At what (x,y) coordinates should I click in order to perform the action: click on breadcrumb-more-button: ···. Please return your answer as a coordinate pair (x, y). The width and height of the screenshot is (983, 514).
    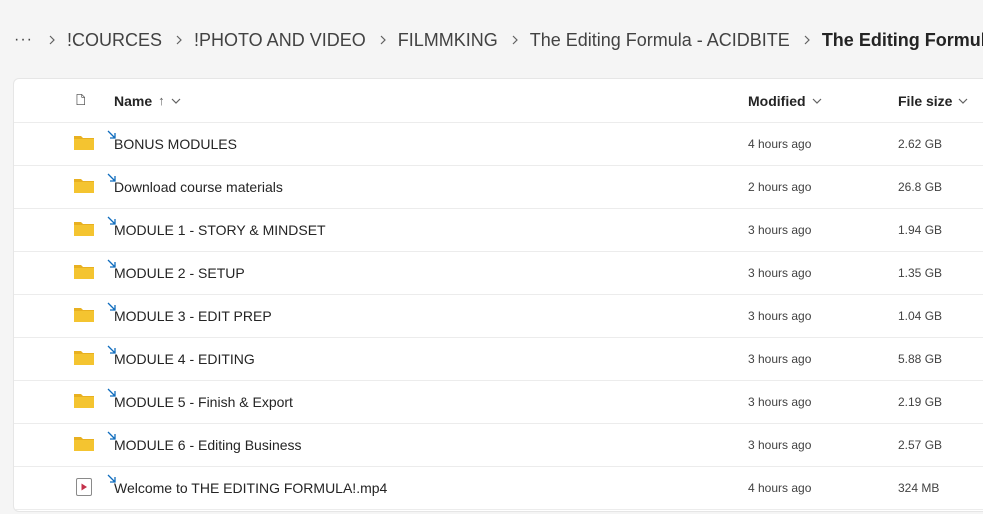
    Looking at the image, I should click on (23, 40).